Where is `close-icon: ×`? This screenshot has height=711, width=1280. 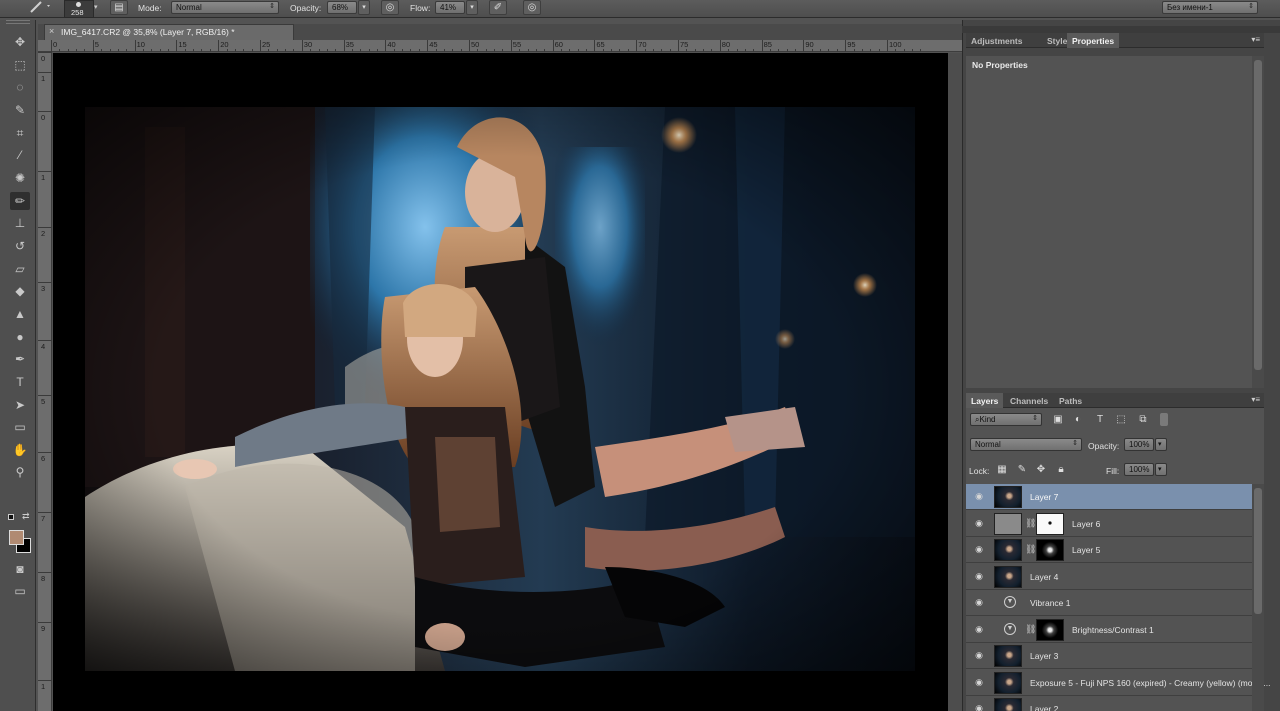 close-icon: × is located at coordinates (51, 31).